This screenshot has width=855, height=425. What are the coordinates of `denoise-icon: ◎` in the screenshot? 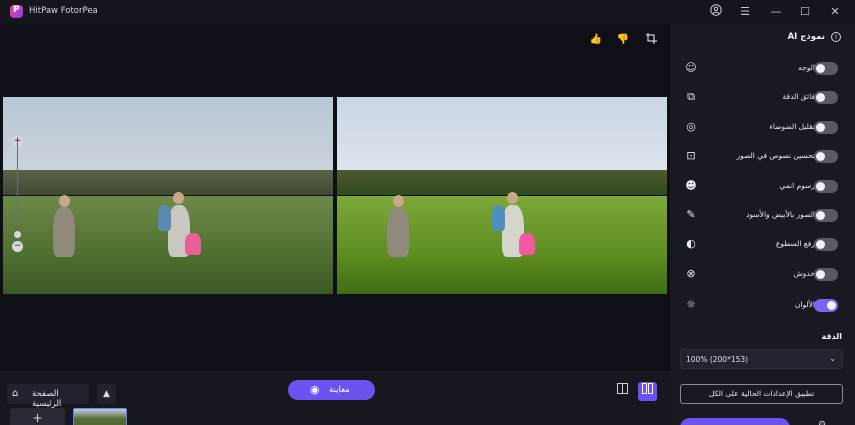 It's located at (691, 126).